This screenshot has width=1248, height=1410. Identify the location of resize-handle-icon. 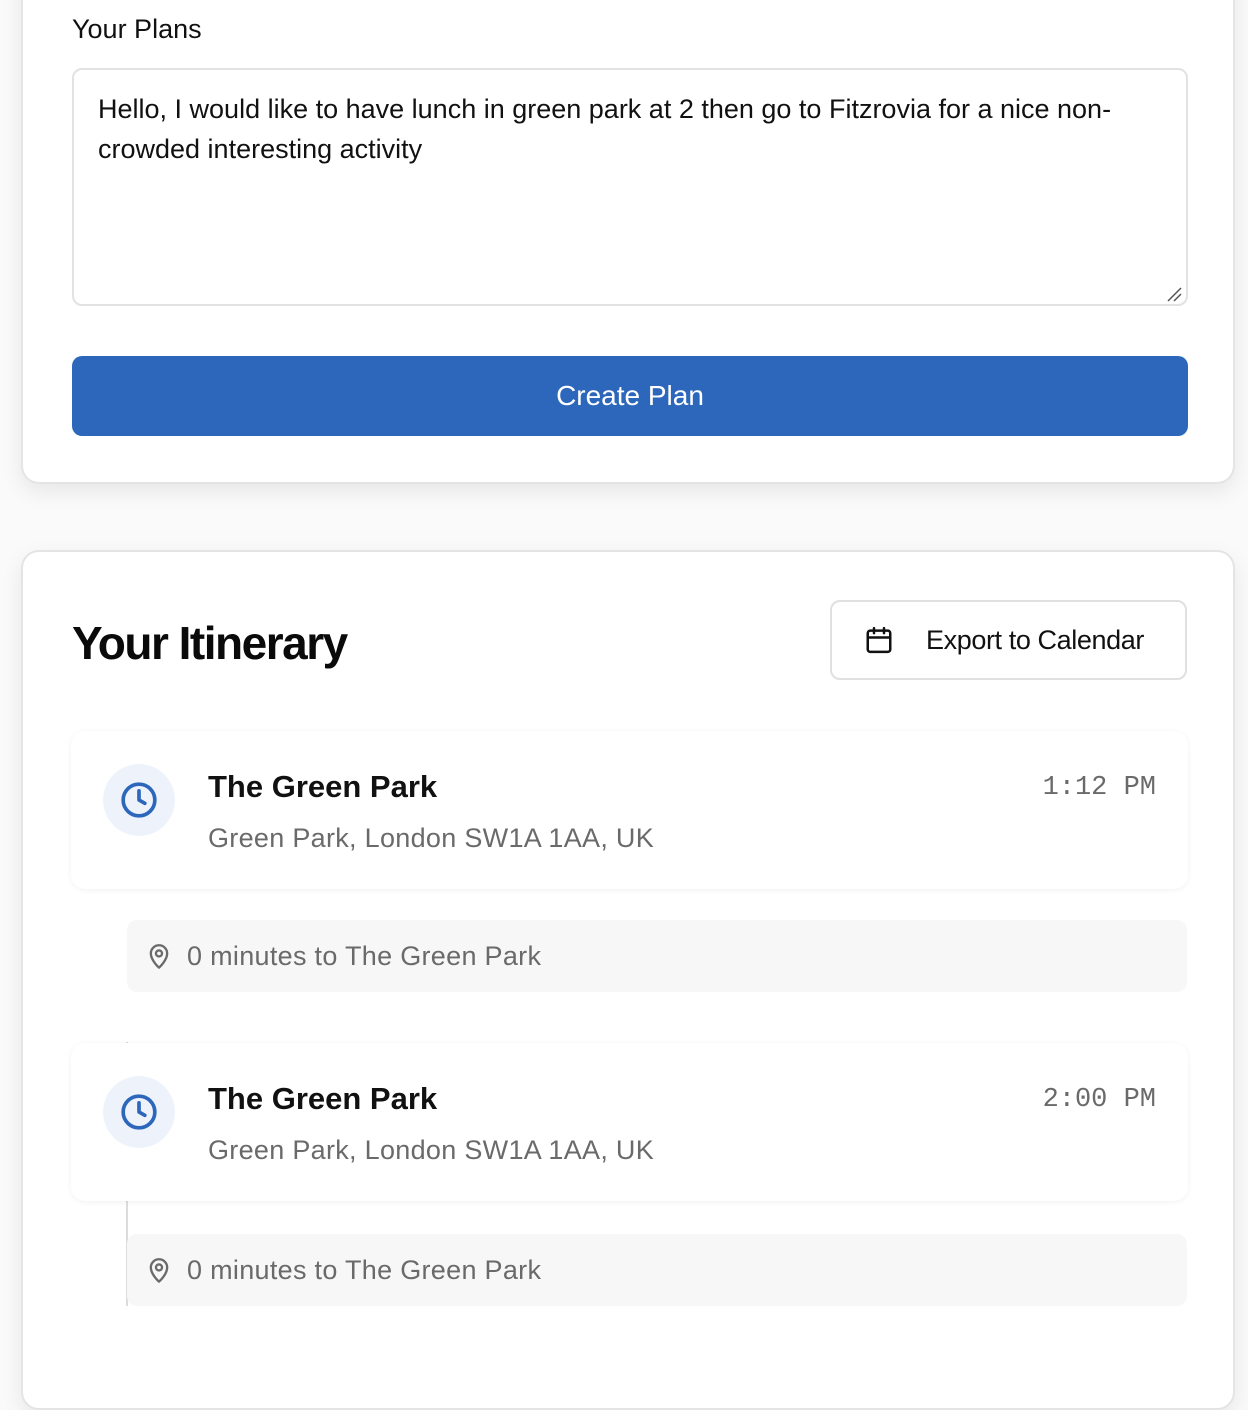
(1174, 294).